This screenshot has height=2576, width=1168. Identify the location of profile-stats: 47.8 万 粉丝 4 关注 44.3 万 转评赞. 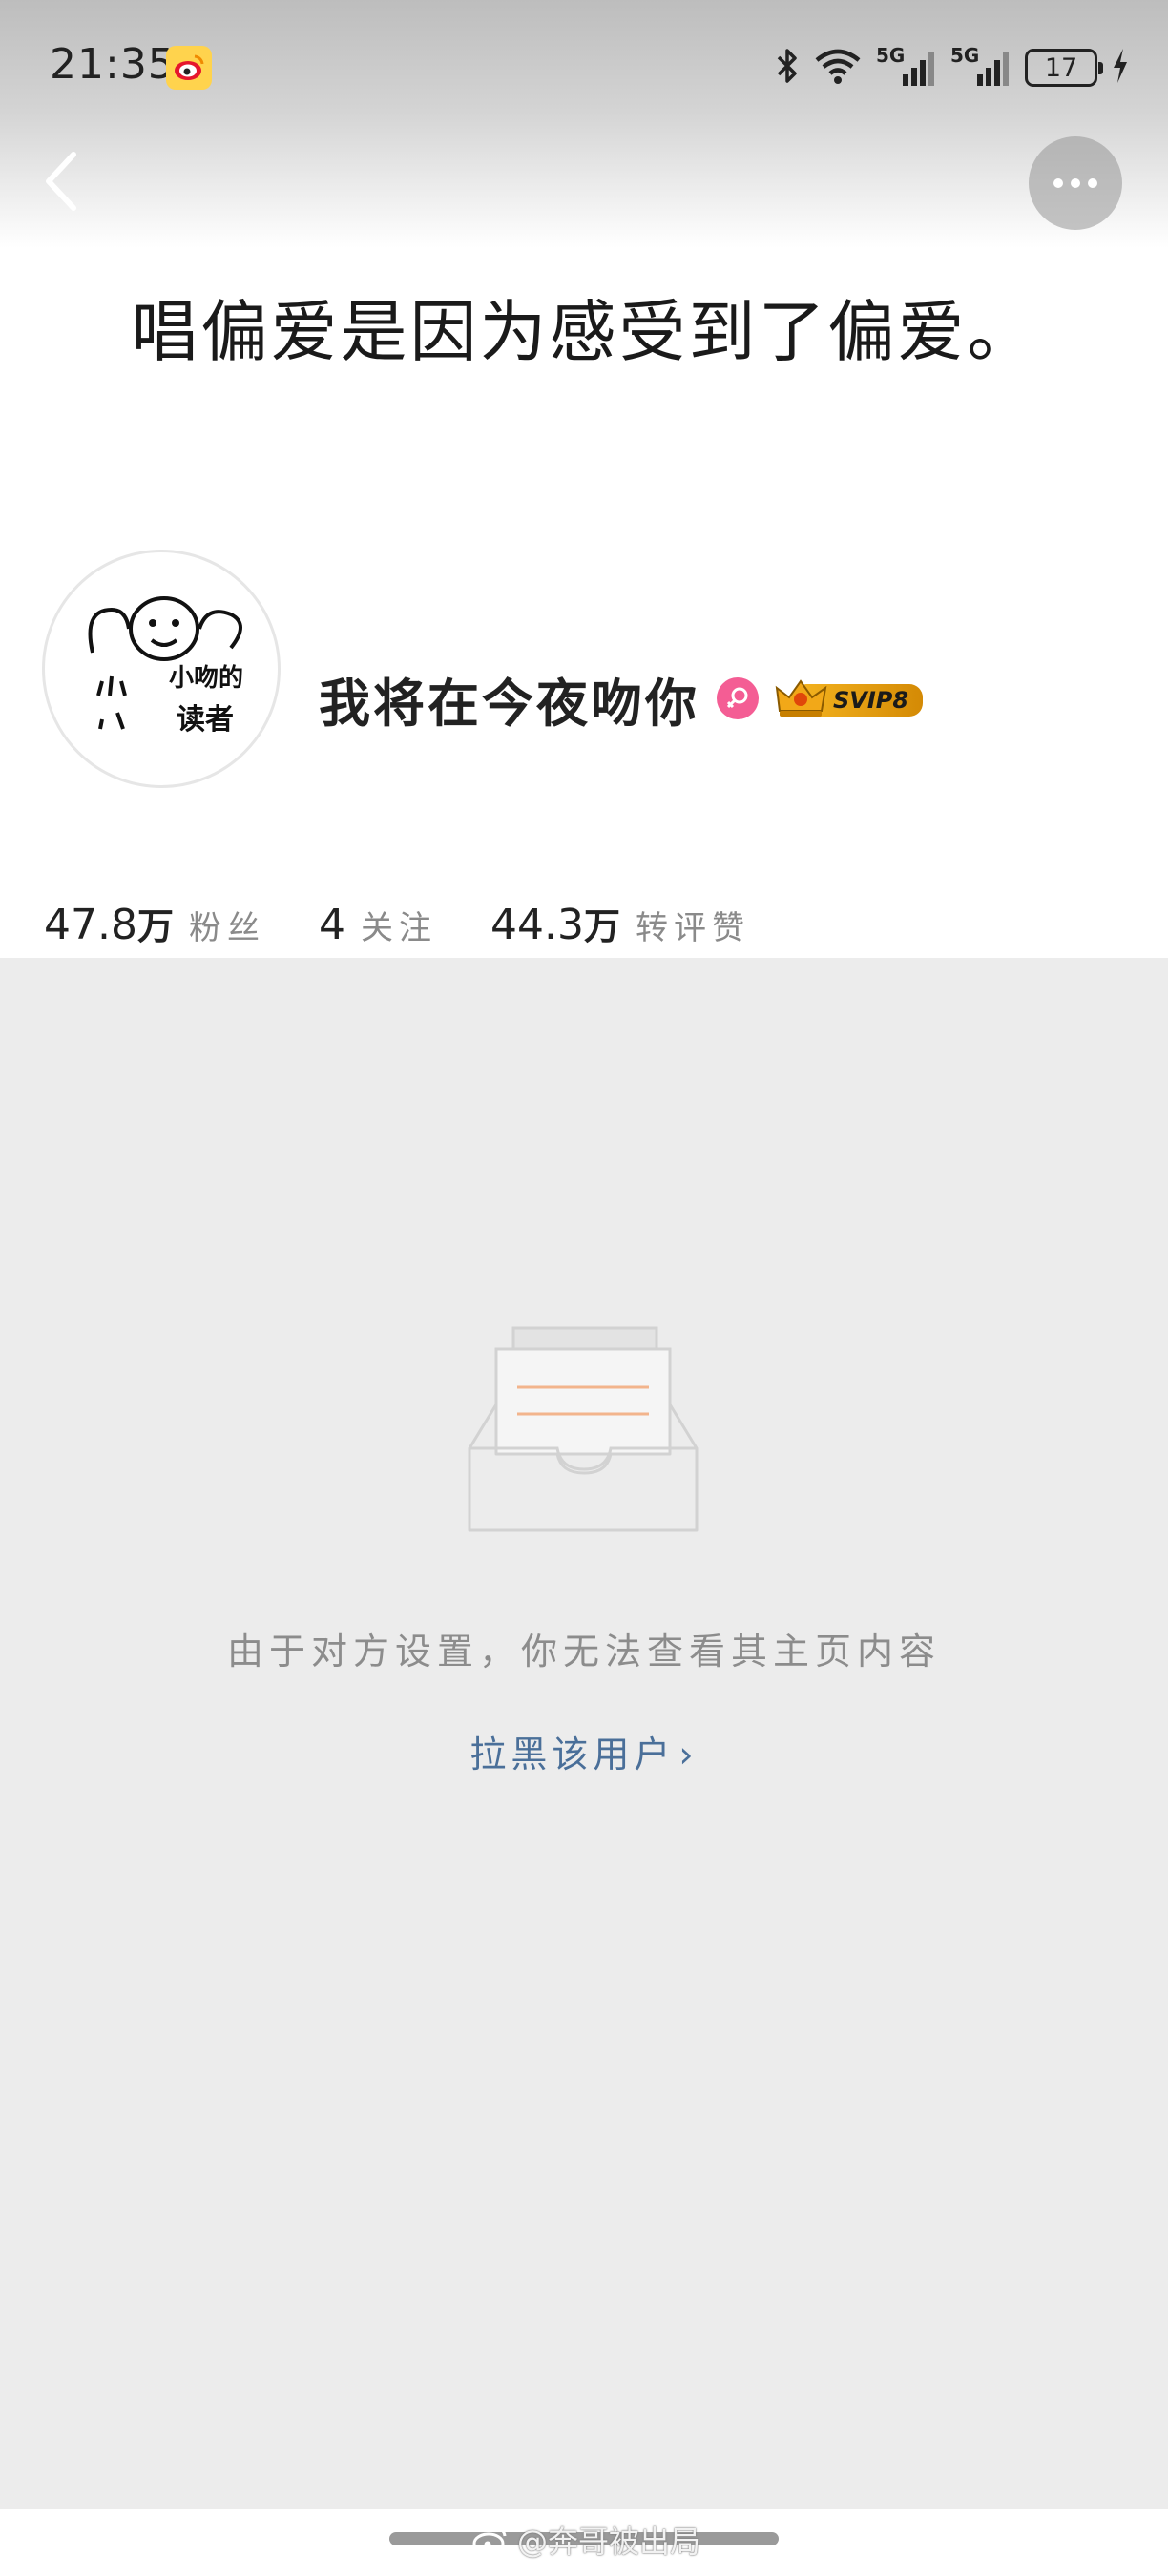
(423, 925).